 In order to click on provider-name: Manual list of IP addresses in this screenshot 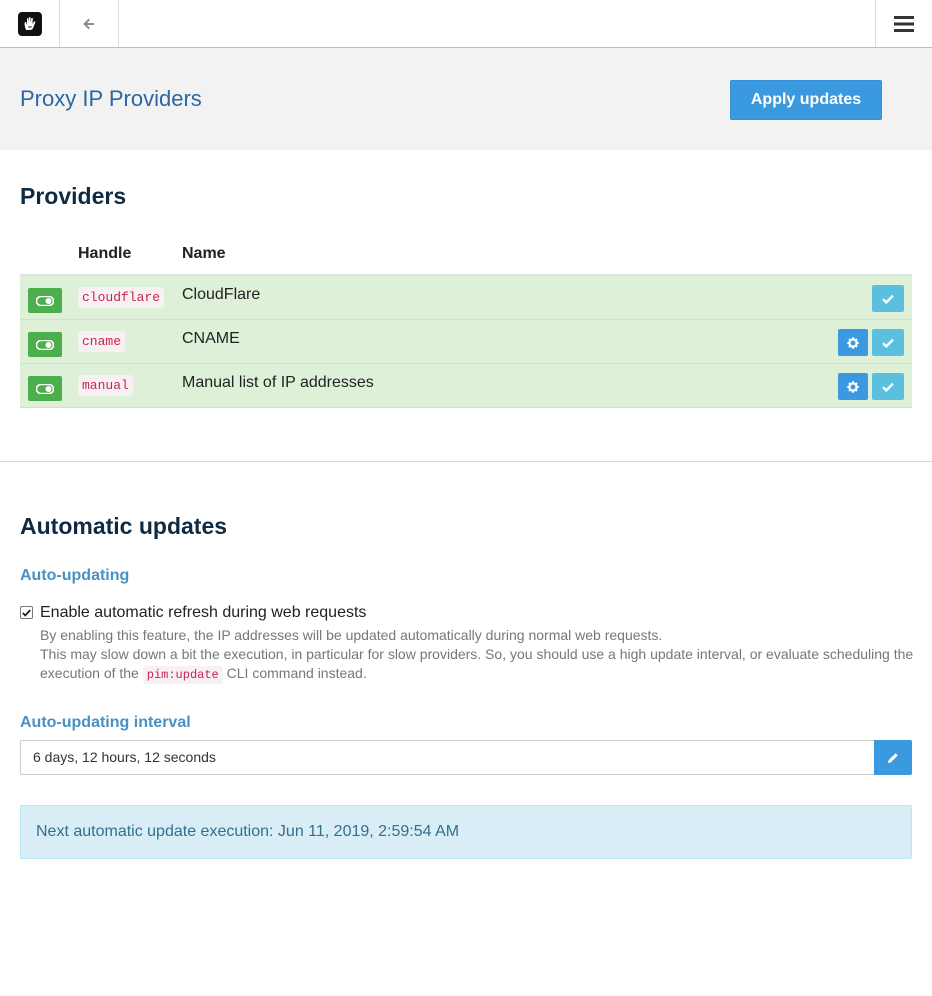, I will do `click(278, 382)`.